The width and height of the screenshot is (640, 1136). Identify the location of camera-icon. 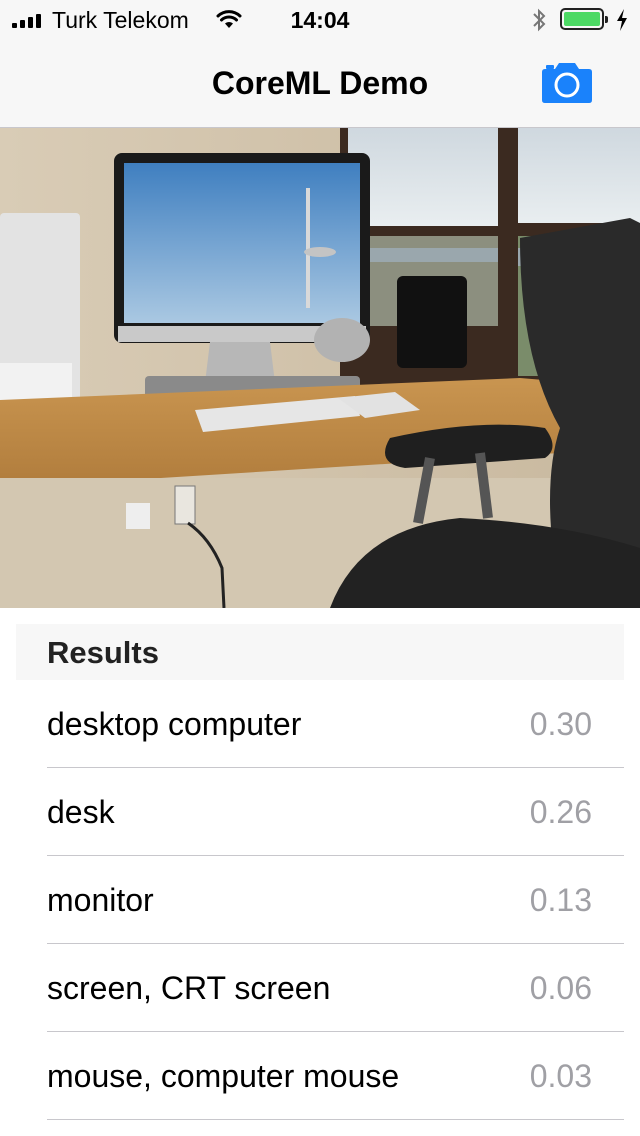
(567, 83).